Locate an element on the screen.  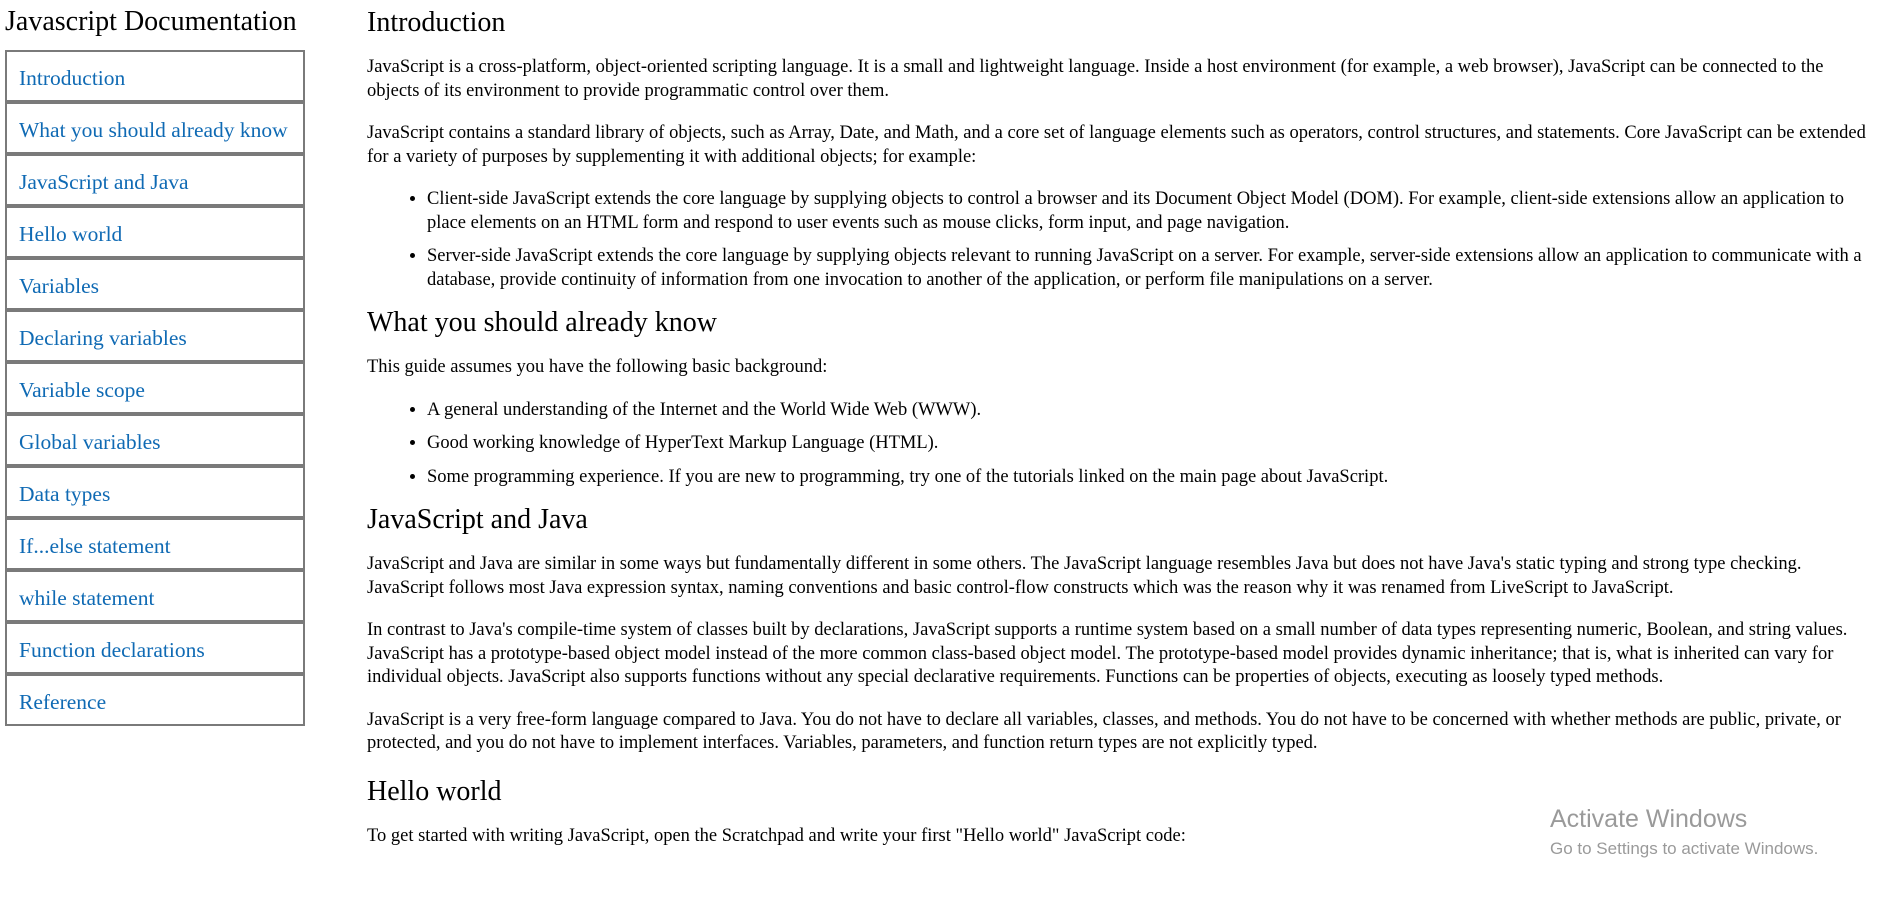
nav-link-what-you-should-already-know: What you should already know is located at coordinates (155, 128).